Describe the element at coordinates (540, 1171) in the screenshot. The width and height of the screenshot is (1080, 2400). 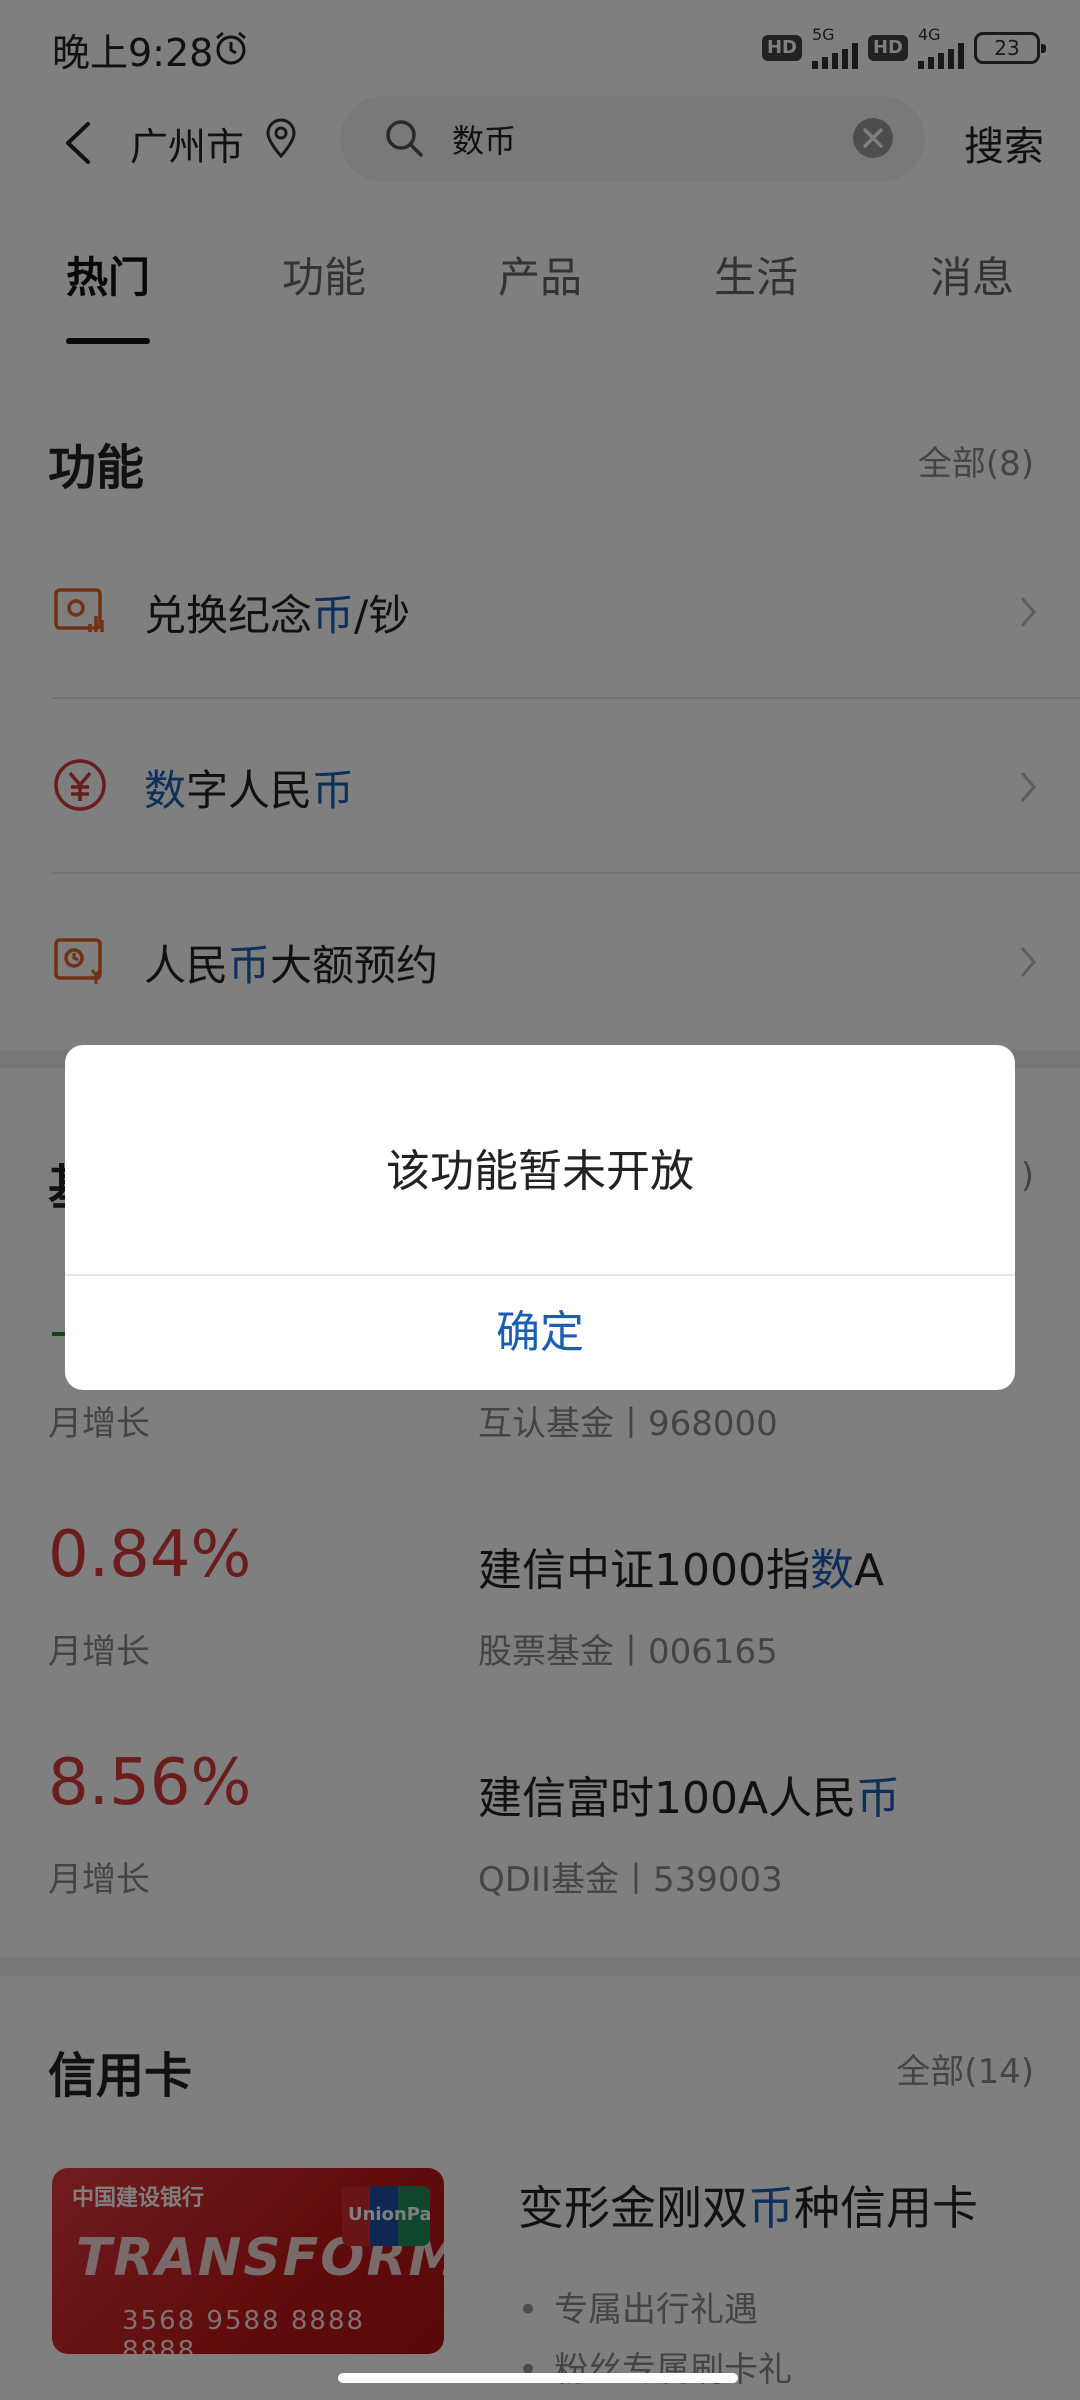
I see `dialog-message: 该功能暂未开放` at that location.